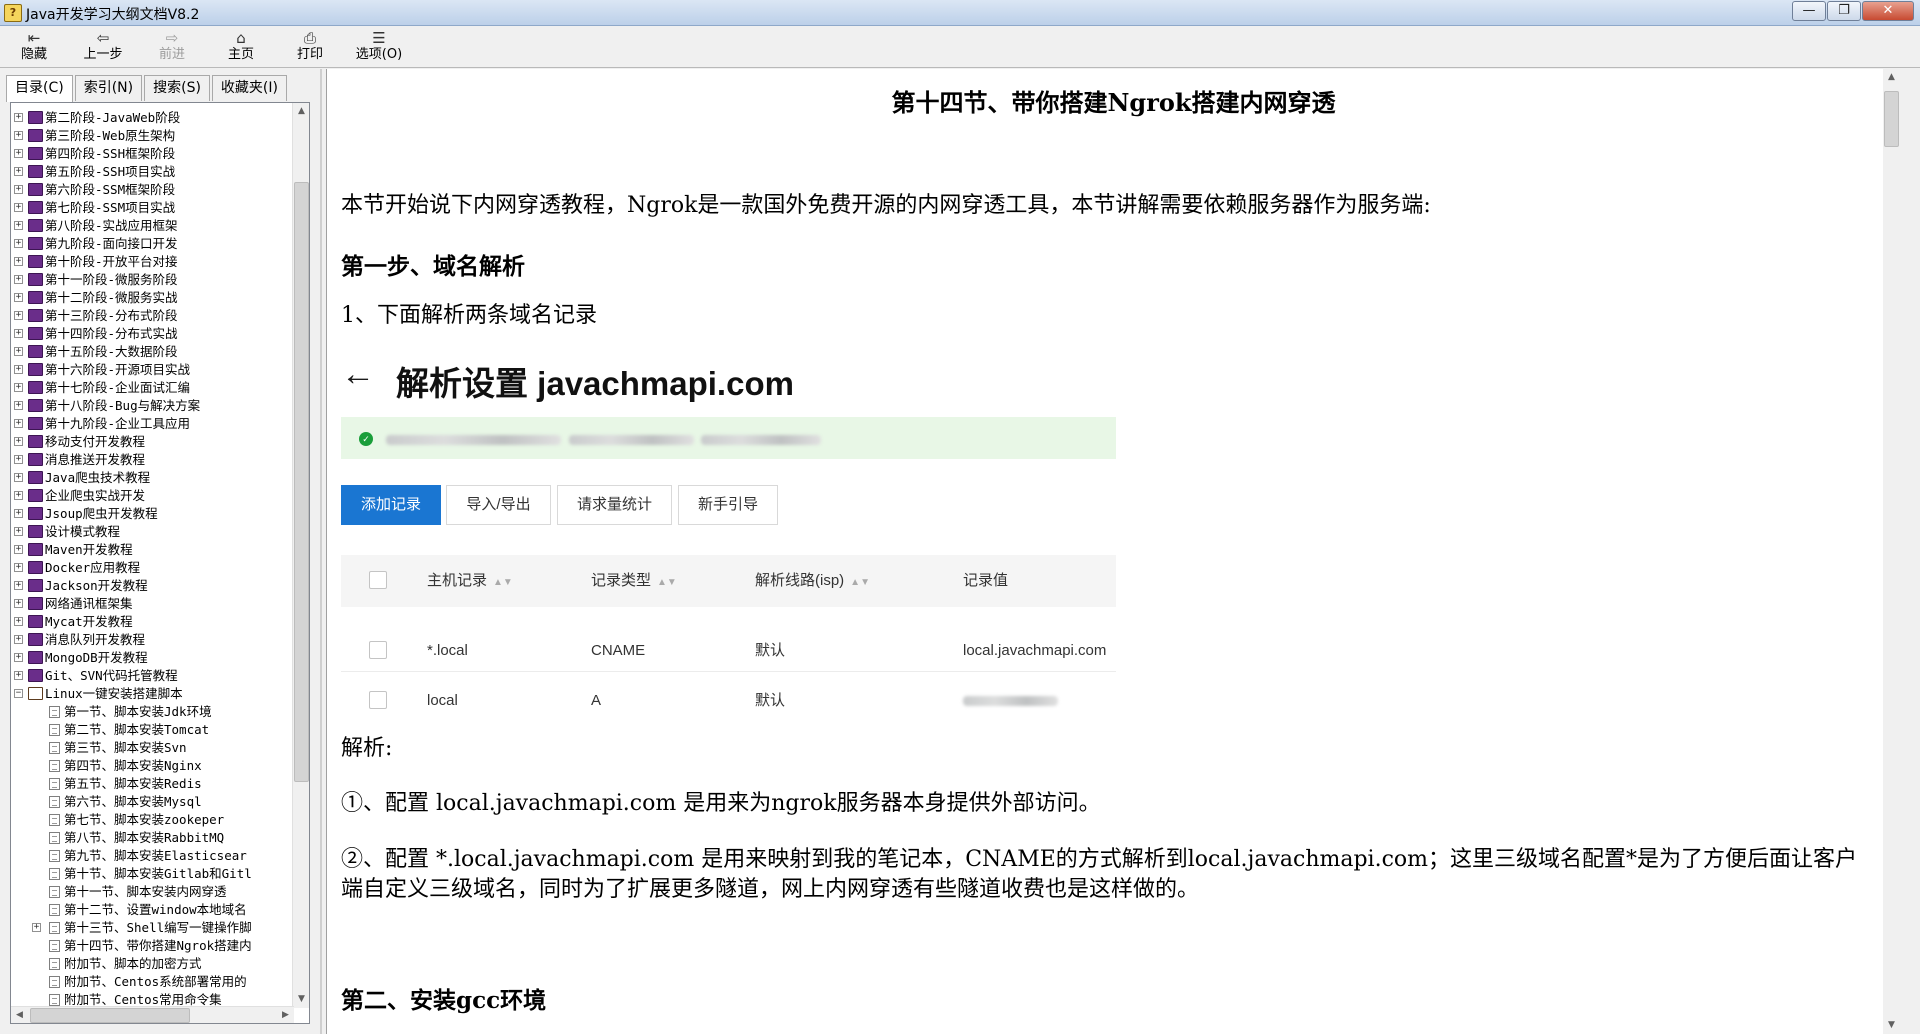 The width and height of the screenshot is (1920, 1034). I want to click on tree-item: 附加节、脚本的加密方式, so click(151, 964).